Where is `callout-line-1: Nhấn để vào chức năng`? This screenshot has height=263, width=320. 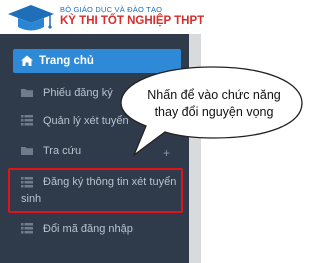 callout-line-1: Nhấn để vào chức năng is located at coordinates (214, 95).